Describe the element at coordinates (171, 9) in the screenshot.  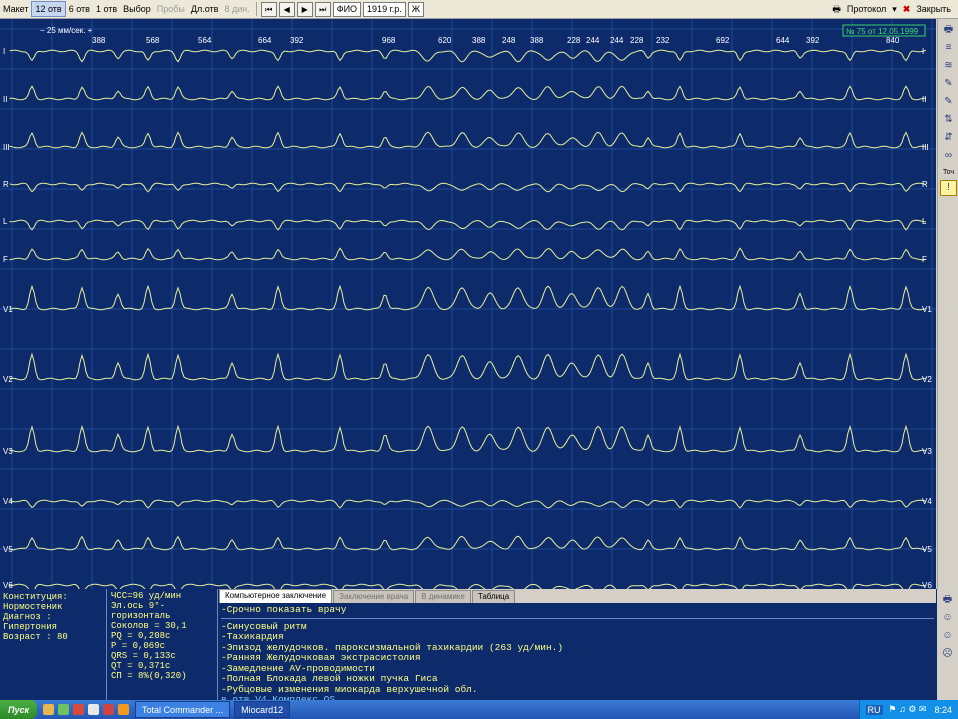
I see `tb-tests: Пробы` at that location.